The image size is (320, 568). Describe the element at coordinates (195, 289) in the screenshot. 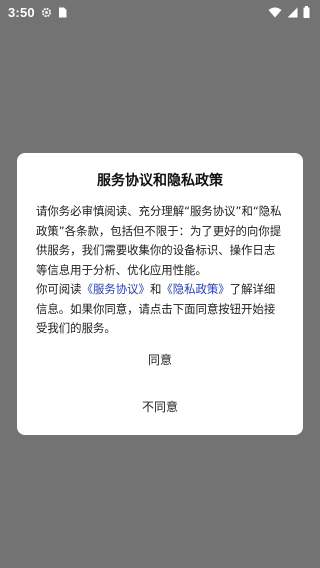

I see `privacy-policy-link: 《隐私政策》` at that location.